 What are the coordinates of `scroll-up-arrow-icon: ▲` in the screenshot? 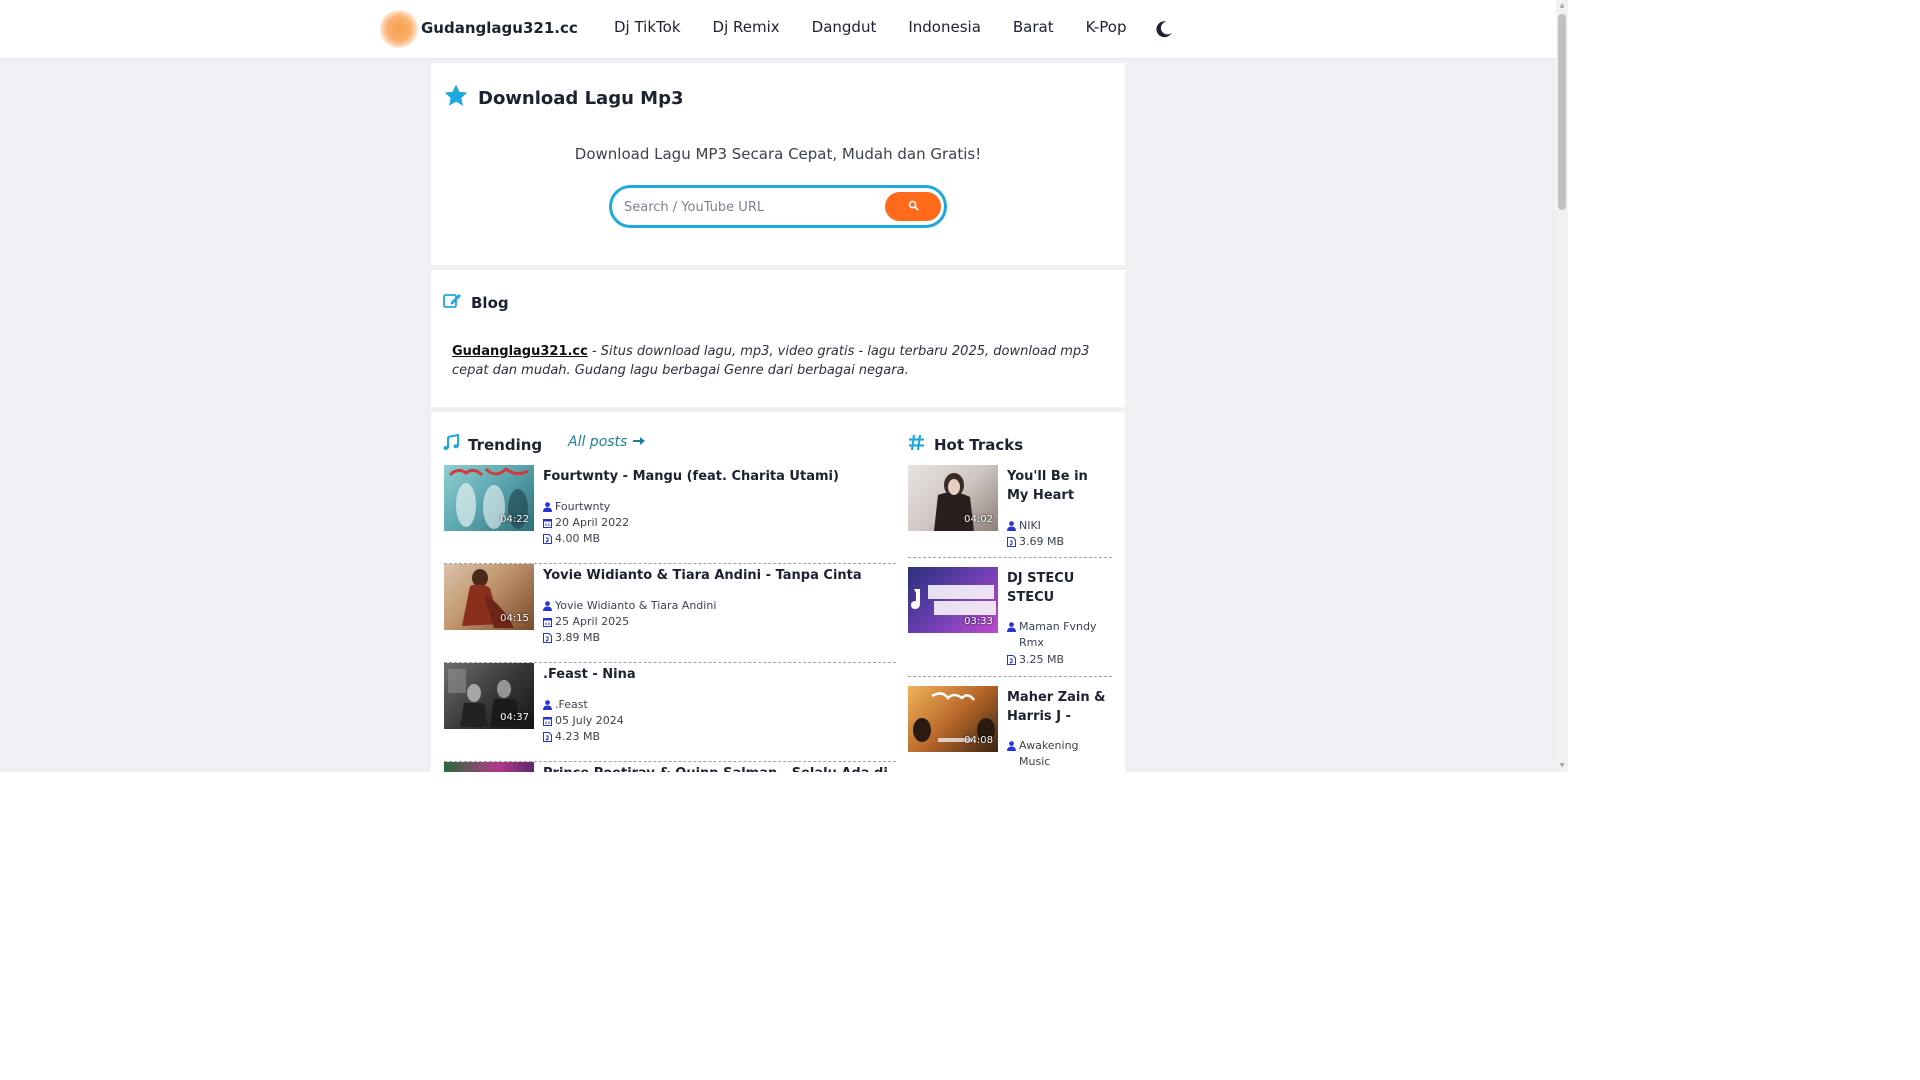 It's located at (1562, 6).